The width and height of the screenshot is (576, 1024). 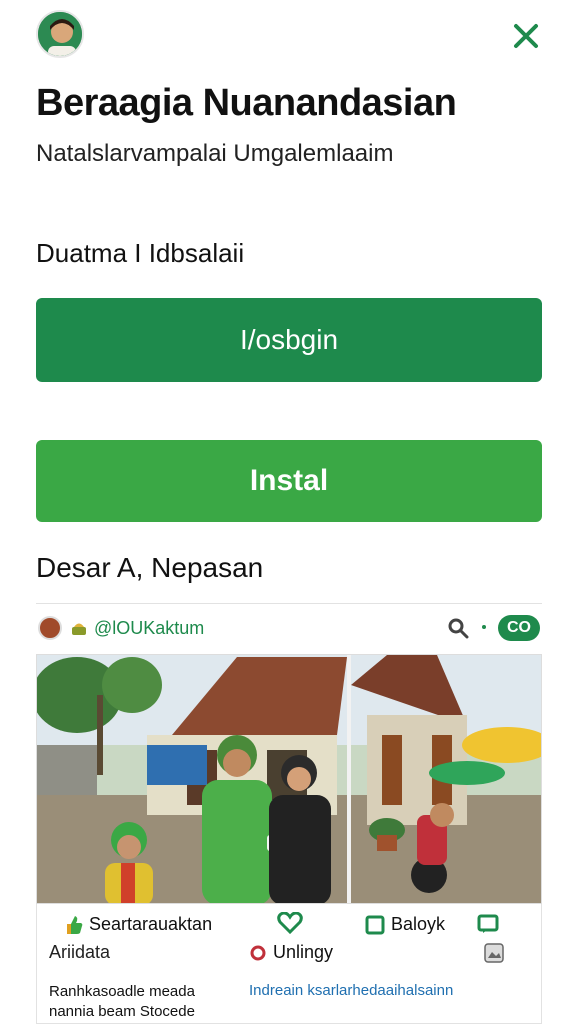 I want to click on pot-icon, so click(x=79, y=629).